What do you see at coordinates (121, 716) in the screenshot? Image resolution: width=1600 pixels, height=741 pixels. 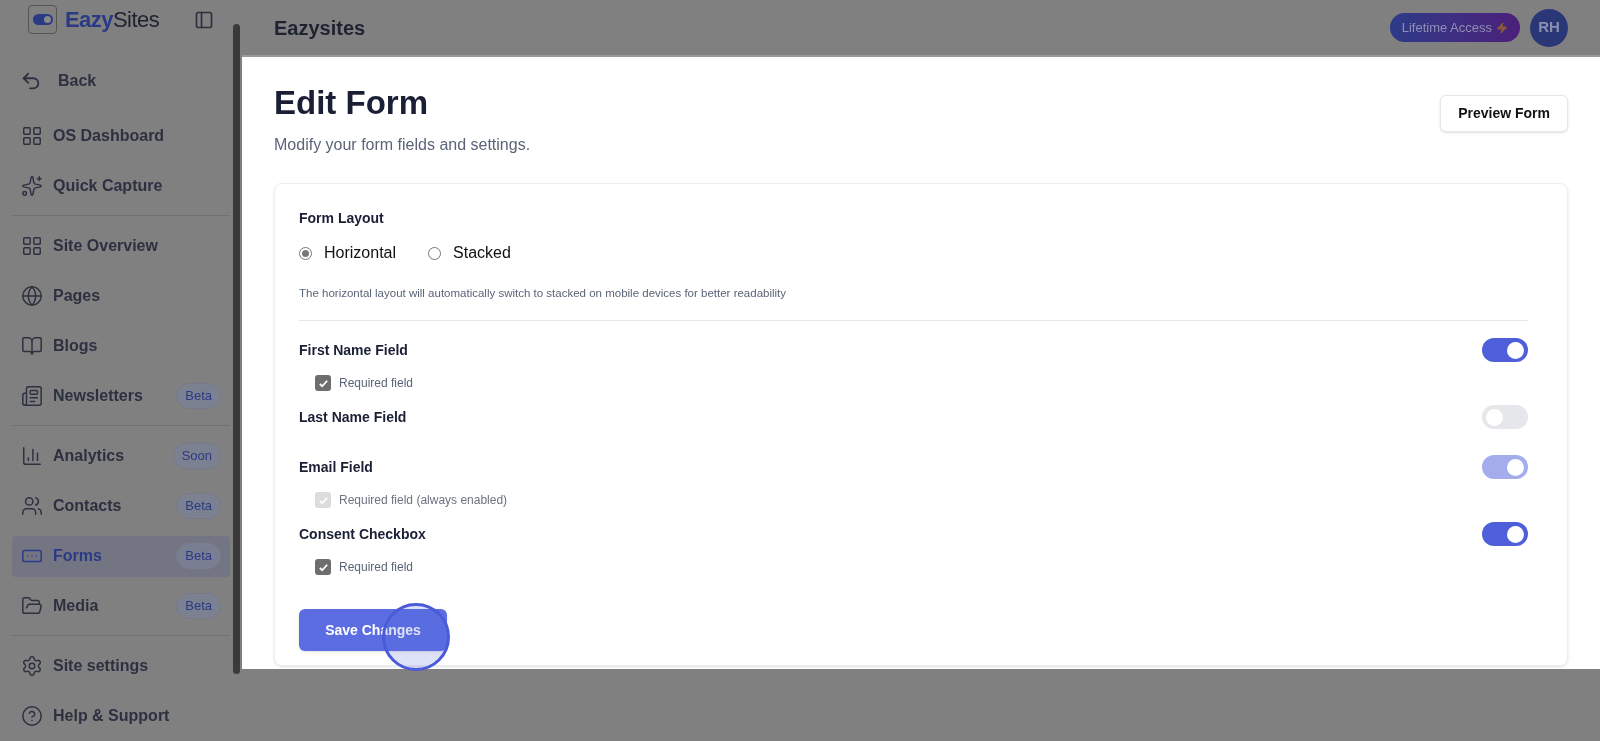 I see `sidebar-item: Help & Support` at bounding box center [121, 716].